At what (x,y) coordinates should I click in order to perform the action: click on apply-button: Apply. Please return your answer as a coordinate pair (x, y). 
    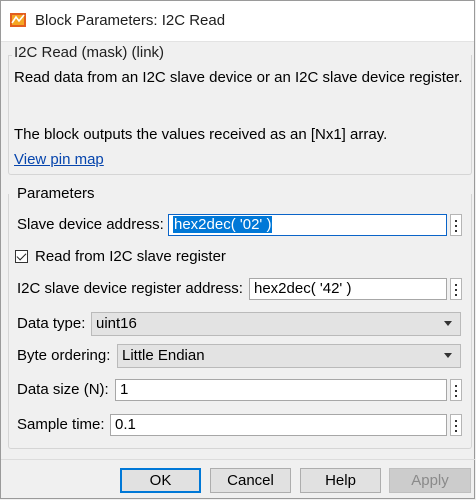
    Looking at the image, I should click on (430, 480).